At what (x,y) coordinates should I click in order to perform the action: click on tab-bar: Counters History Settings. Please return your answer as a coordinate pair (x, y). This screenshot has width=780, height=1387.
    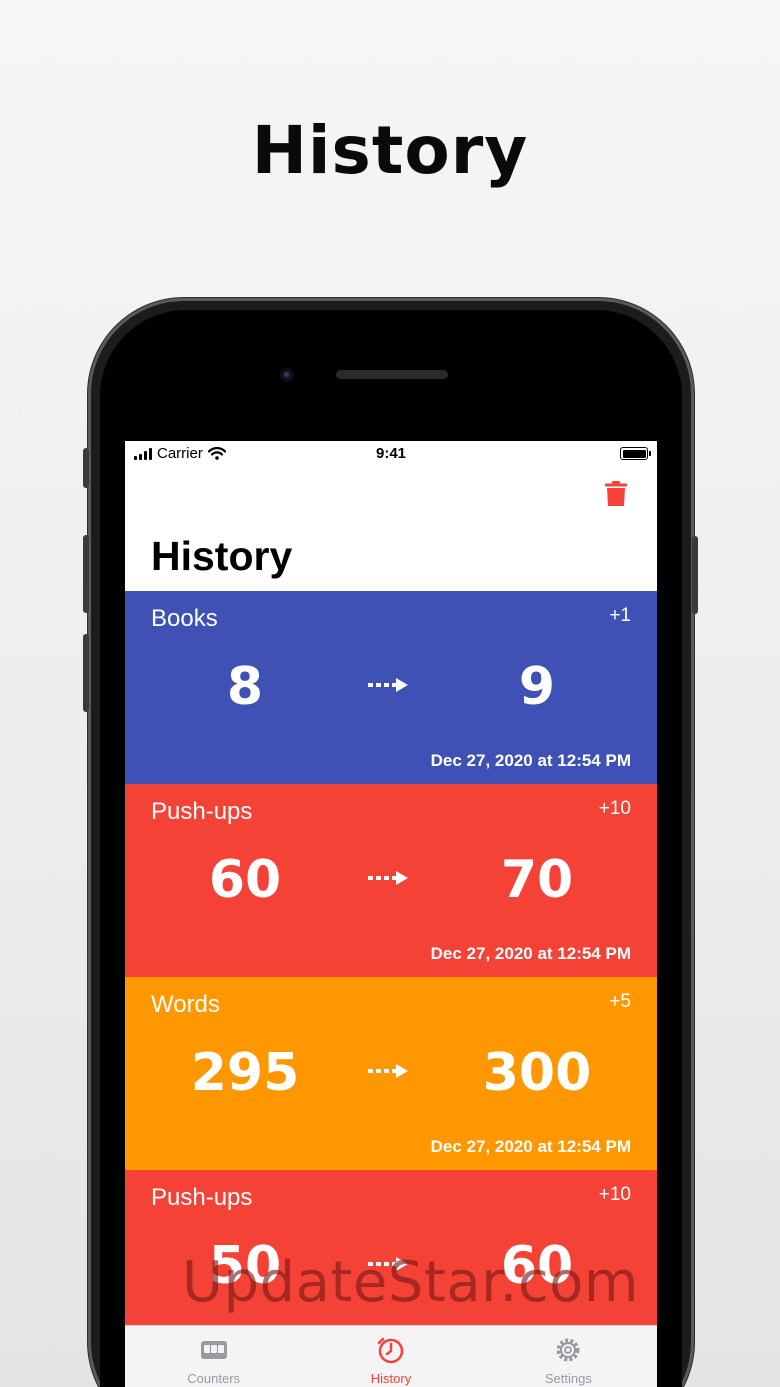
    Looking at the image, I should click on (391, 1356).